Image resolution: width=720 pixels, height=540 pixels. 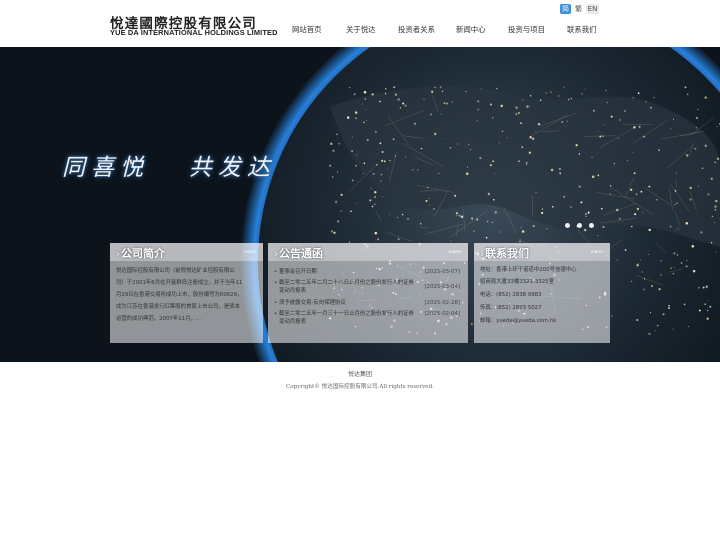 I want to click on contact-email: 邮箱：yueda@yueda.com.hk, so click(x=518, y=321).